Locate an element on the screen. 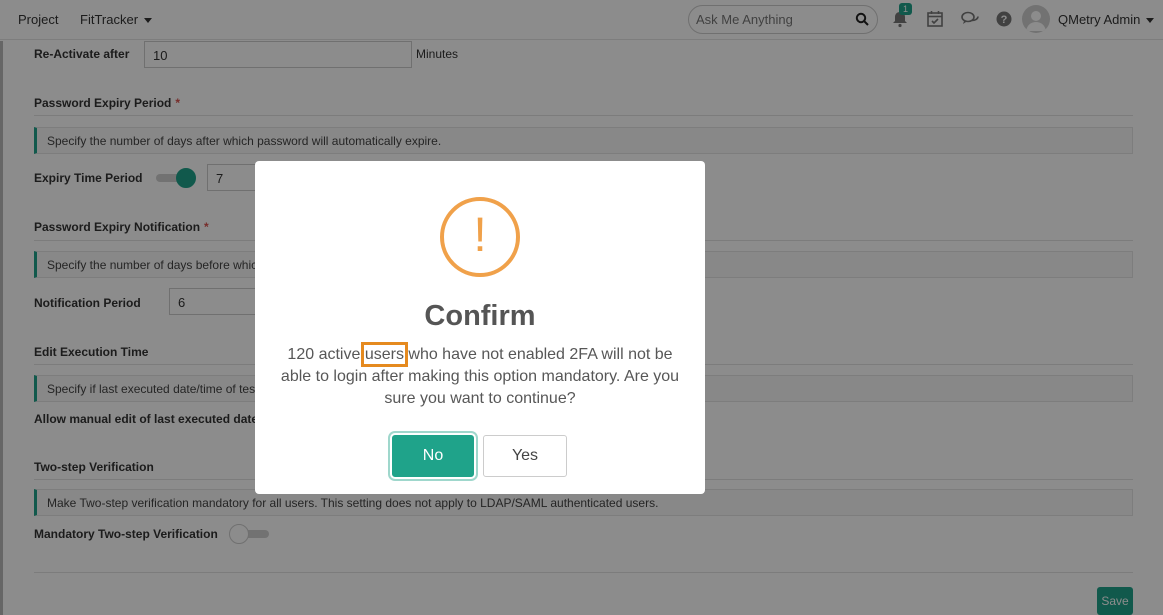 The width and height of the screenshot is (1163, 615). warning-icon: ! is located at coordinates (480, 237).